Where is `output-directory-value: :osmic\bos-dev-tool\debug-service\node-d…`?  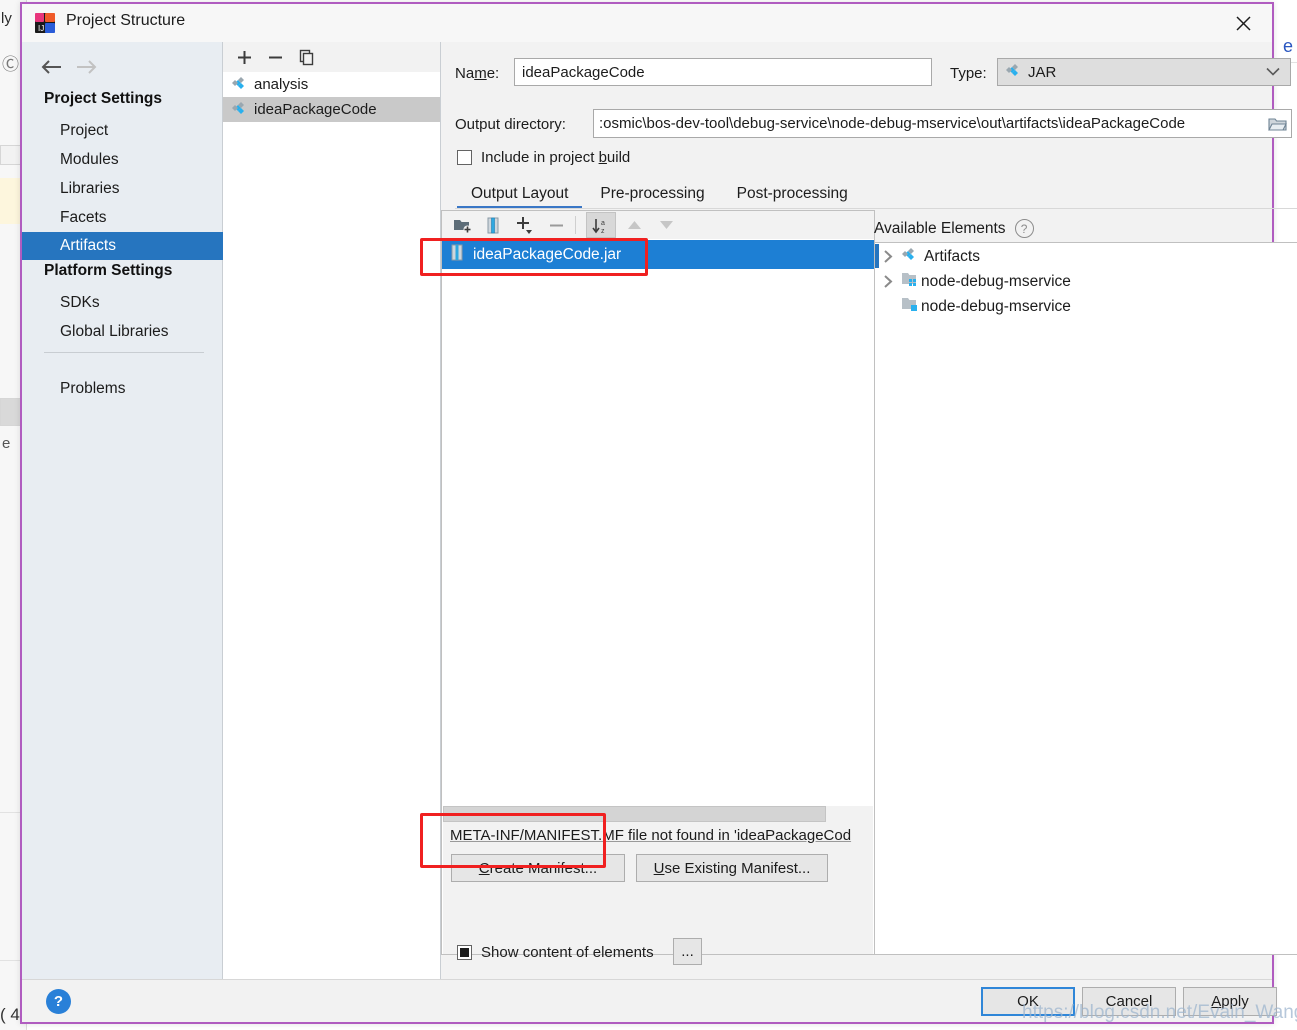
output-directory-value: :osmic\bos-dev-tool\debug-service\node-d… is located at coordinates (892, 123).